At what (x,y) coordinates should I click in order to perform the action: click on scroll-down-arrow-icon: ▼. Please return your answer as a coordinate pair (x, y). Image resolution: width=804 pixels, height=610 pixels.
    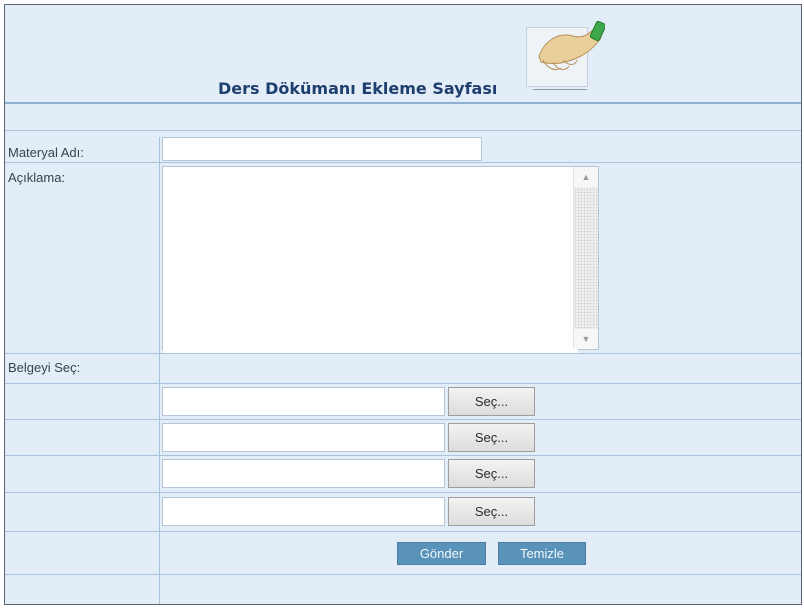
    Looking at the image, I should click on (586, 339).